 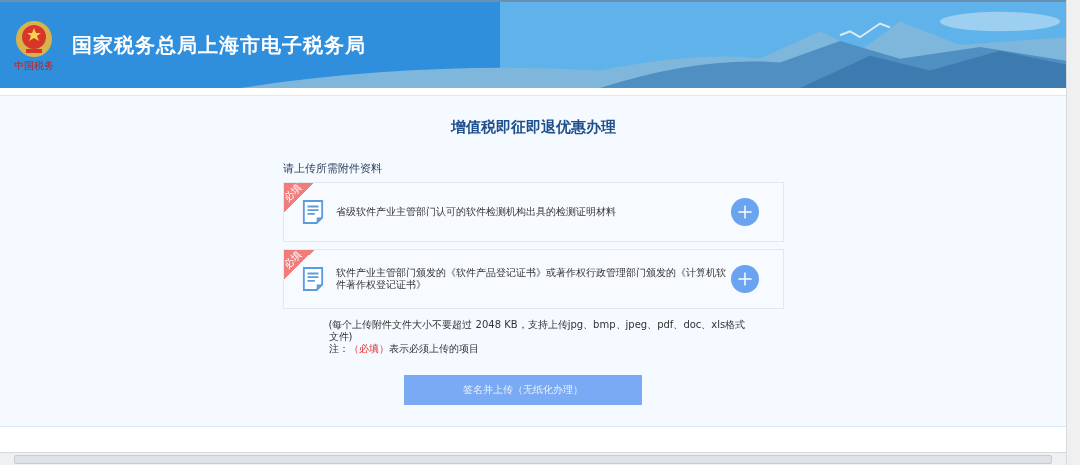 What do you see at coordinates (1073, 232) in the screenshot?
I see `vertical-scrollbar` at bounding box center [1073, 232].